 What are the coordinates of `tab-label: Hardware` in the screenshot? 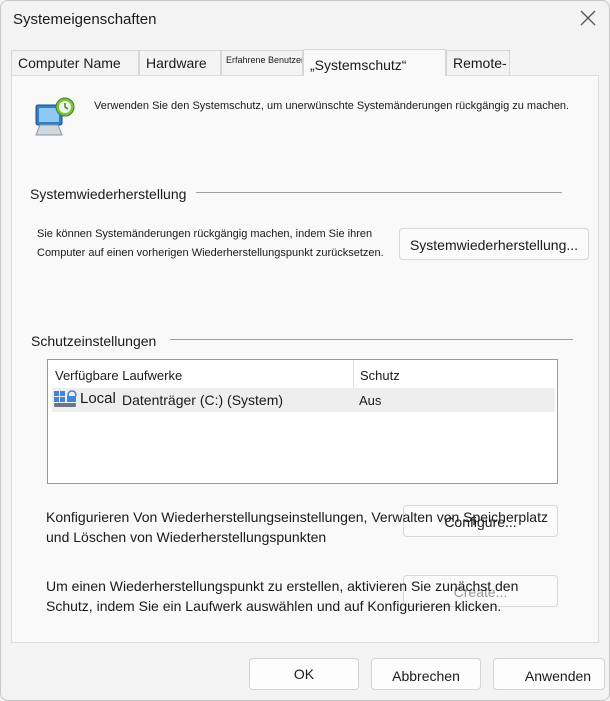 It's located at (176, 63).